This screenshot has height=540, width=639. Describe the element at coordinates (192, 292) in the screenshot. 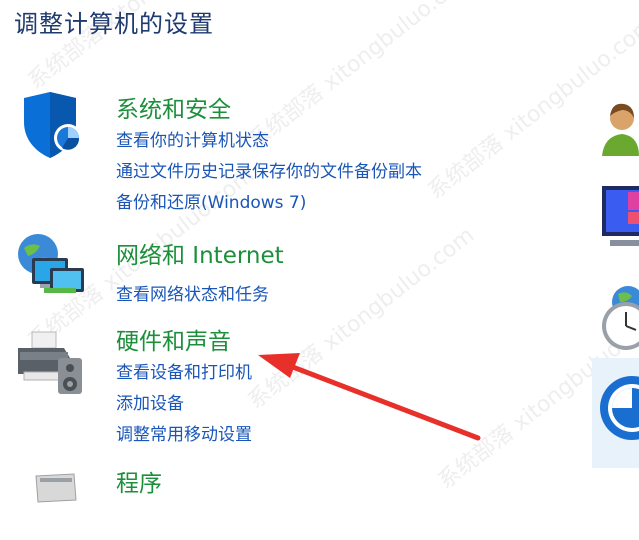

I see `link-network-status-tasks: 查看网络状态和任务` at that location.